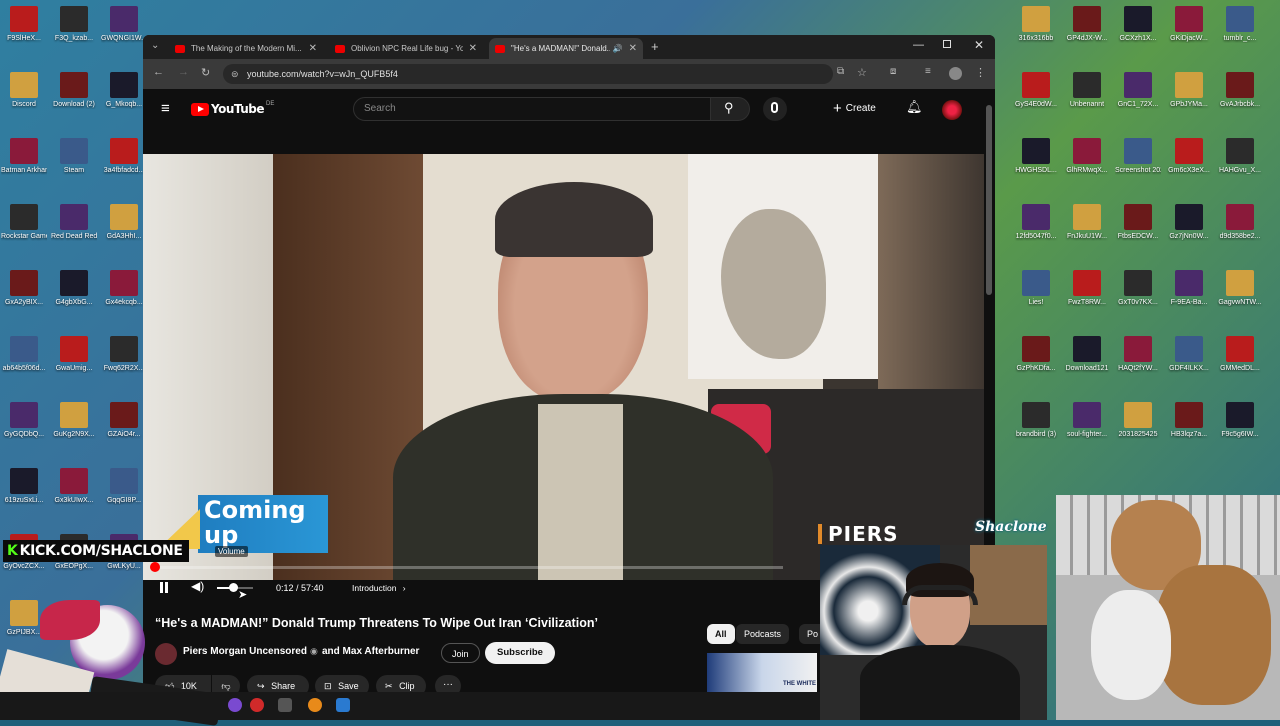  Describe the element at coordinates (840, 71) in the screenshot. I see `install-app-icon: ⧉` at that location.